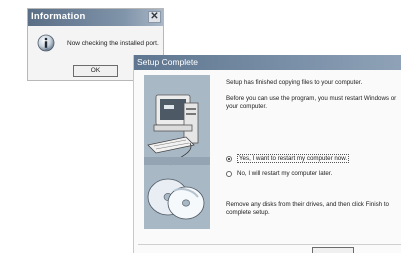 The width and height of the screenshot is (401, 253). I want to click on restart-now-option: Yes, I want to restart my computer now., so click(288, 158).